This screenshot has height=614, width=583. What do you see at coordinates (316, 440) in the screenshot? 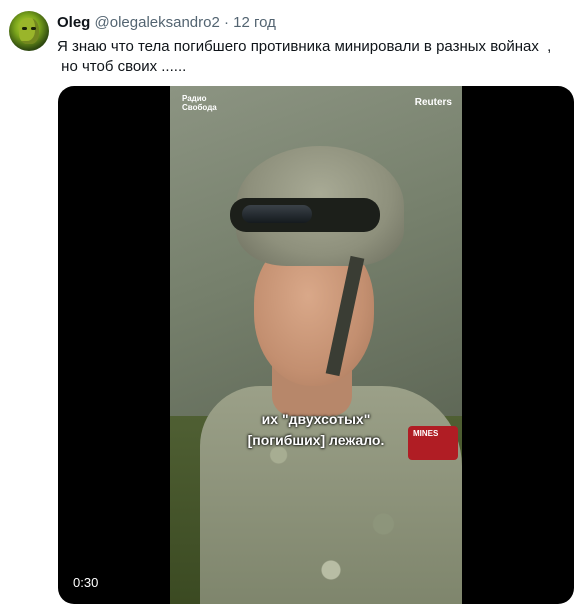
I see `video-subtitle-line-2: [погибших] лежало.` at bounding box center [316, 440].